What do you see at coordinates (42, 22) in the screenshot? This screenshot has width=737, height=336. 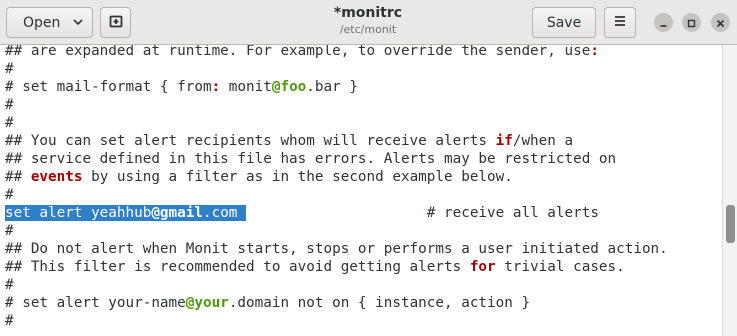 I see `open-button-label: Open` at bounding box center [42, 22].